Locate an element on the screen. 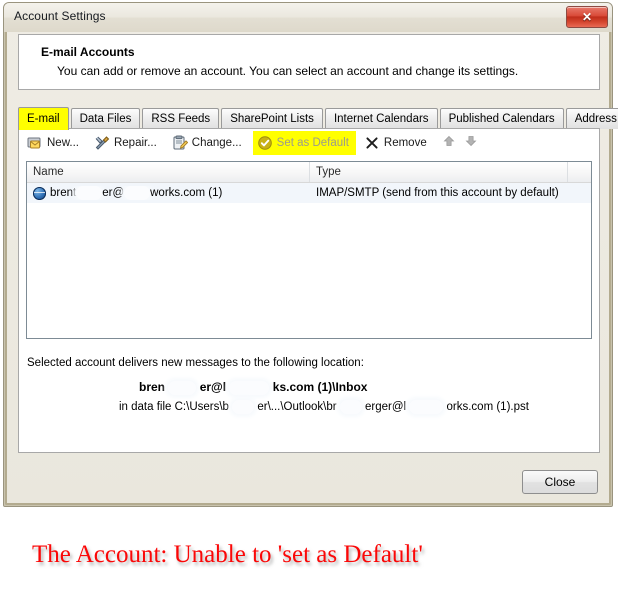 This screenshot has width=618, height=615. delivery-part3: ks.com (1)\Inbox is located at coordinates (320, 387).